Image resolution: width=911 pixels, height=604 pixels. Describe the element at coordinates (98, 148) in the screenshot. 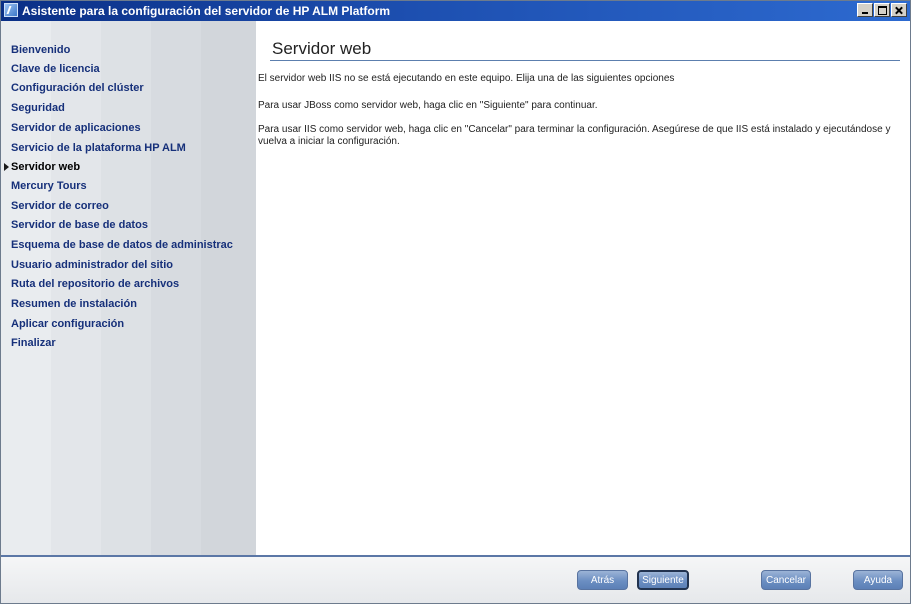

I see `sidebar-item-servicio-plataforma: Servicio de la plataforma HP ALM` at that location.